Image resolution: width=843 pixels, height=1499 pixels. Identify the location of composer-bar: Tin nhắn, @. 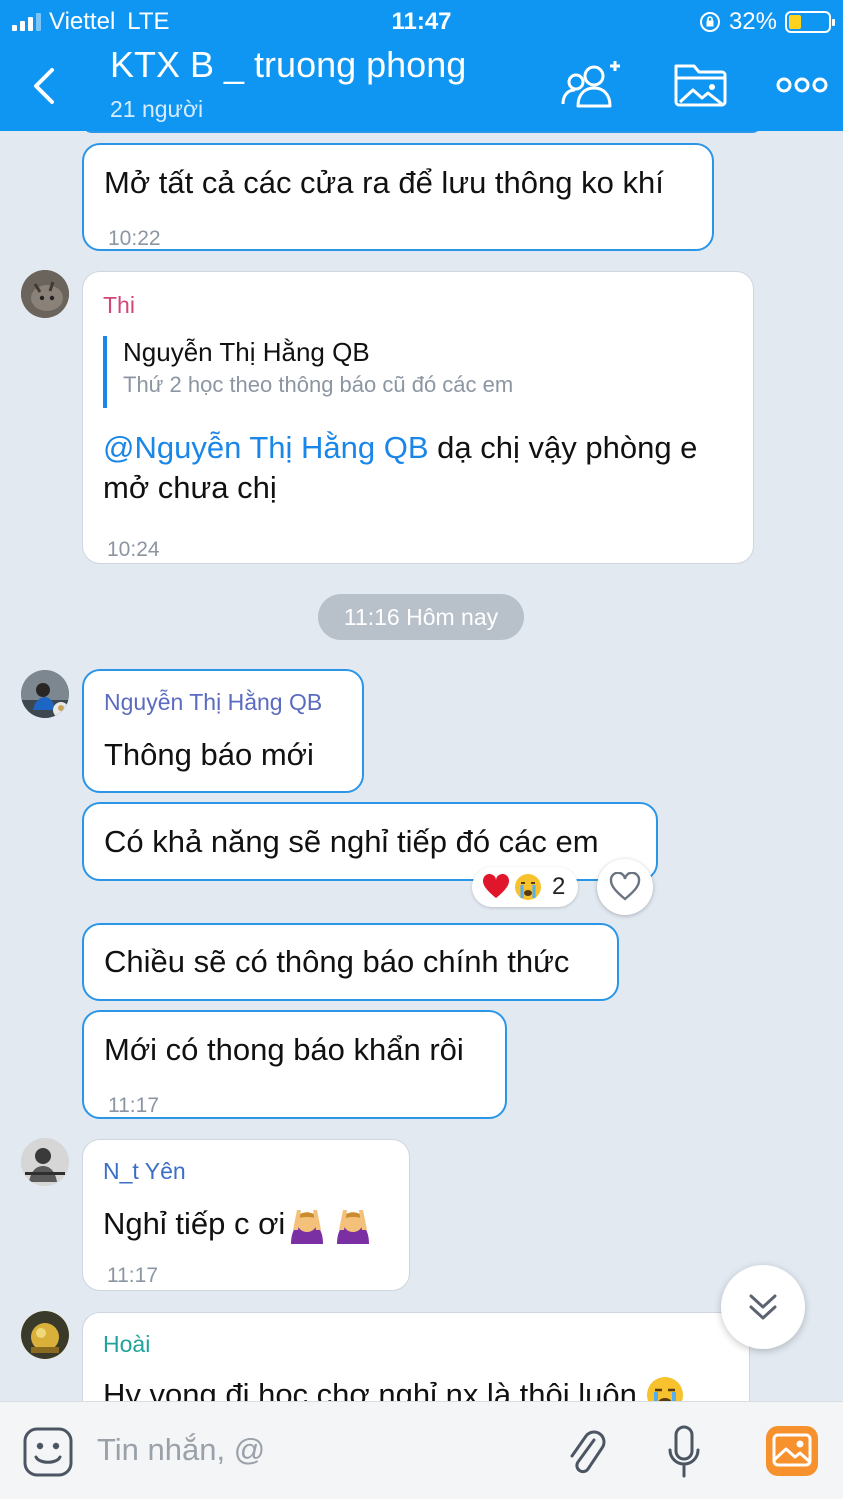
(421, 1450).